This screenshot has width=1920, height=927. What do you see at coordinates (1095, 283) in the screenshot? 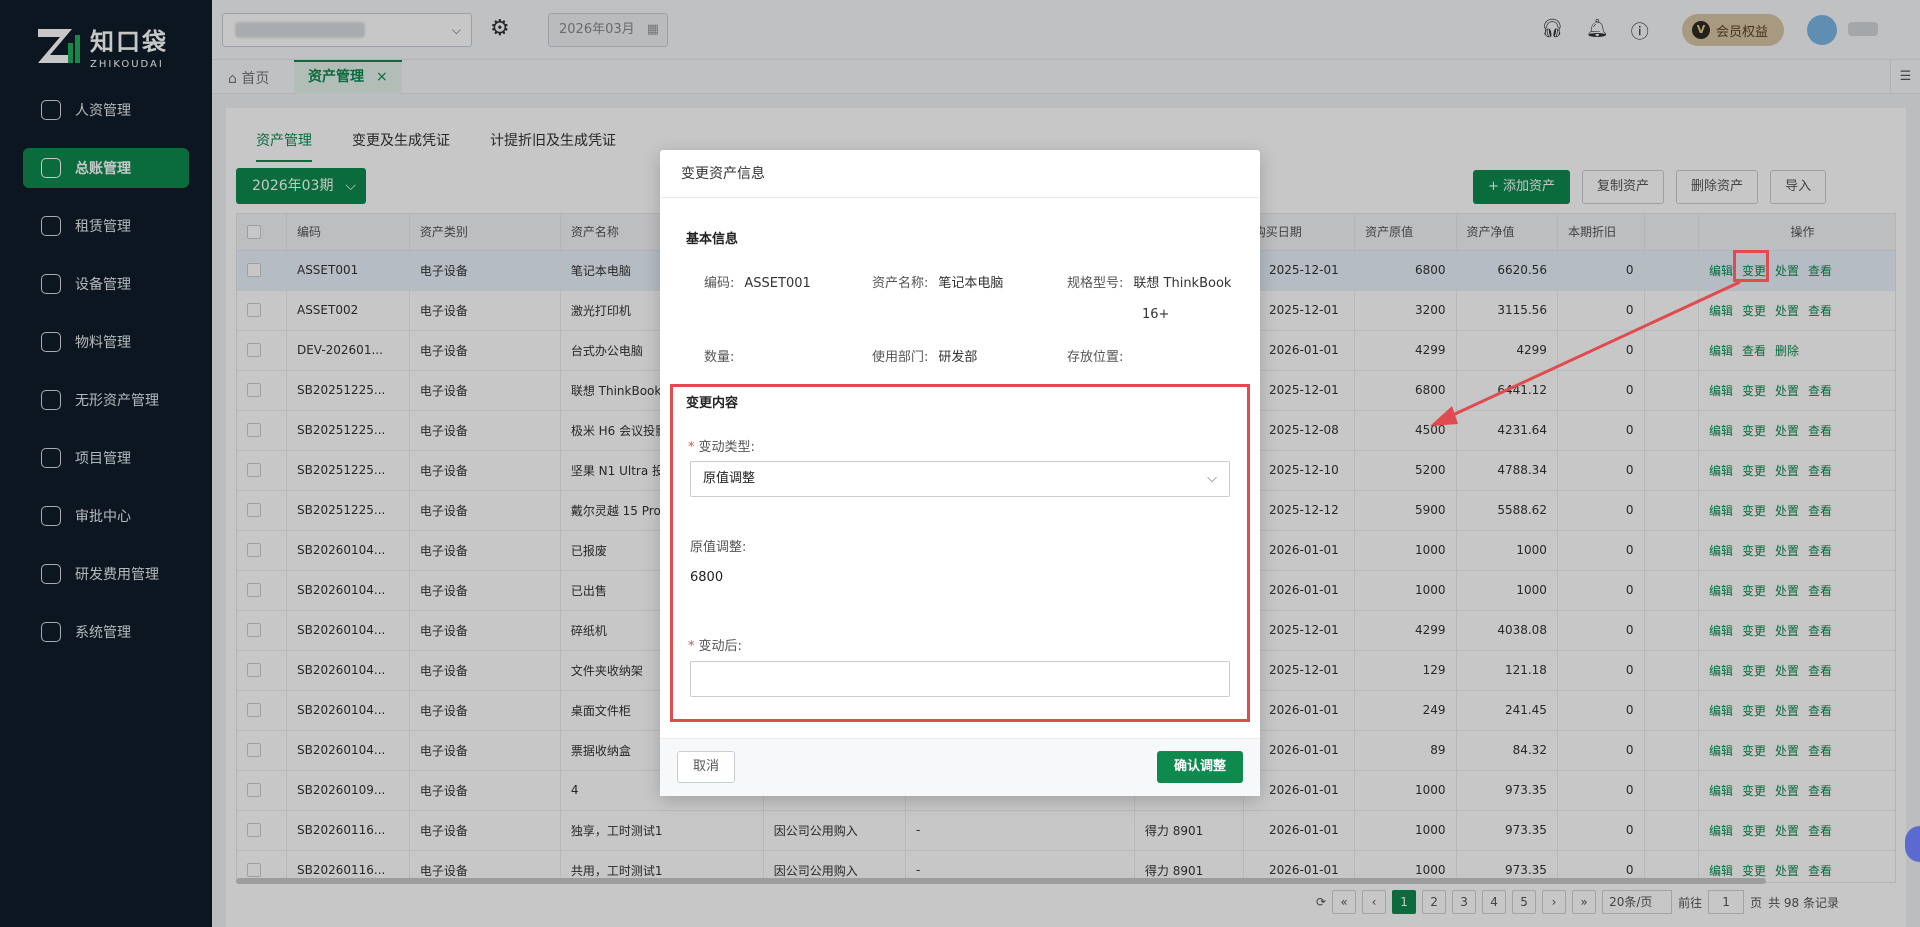
I see `model-label: 规格型号:` at bounding box center [1095, 283].